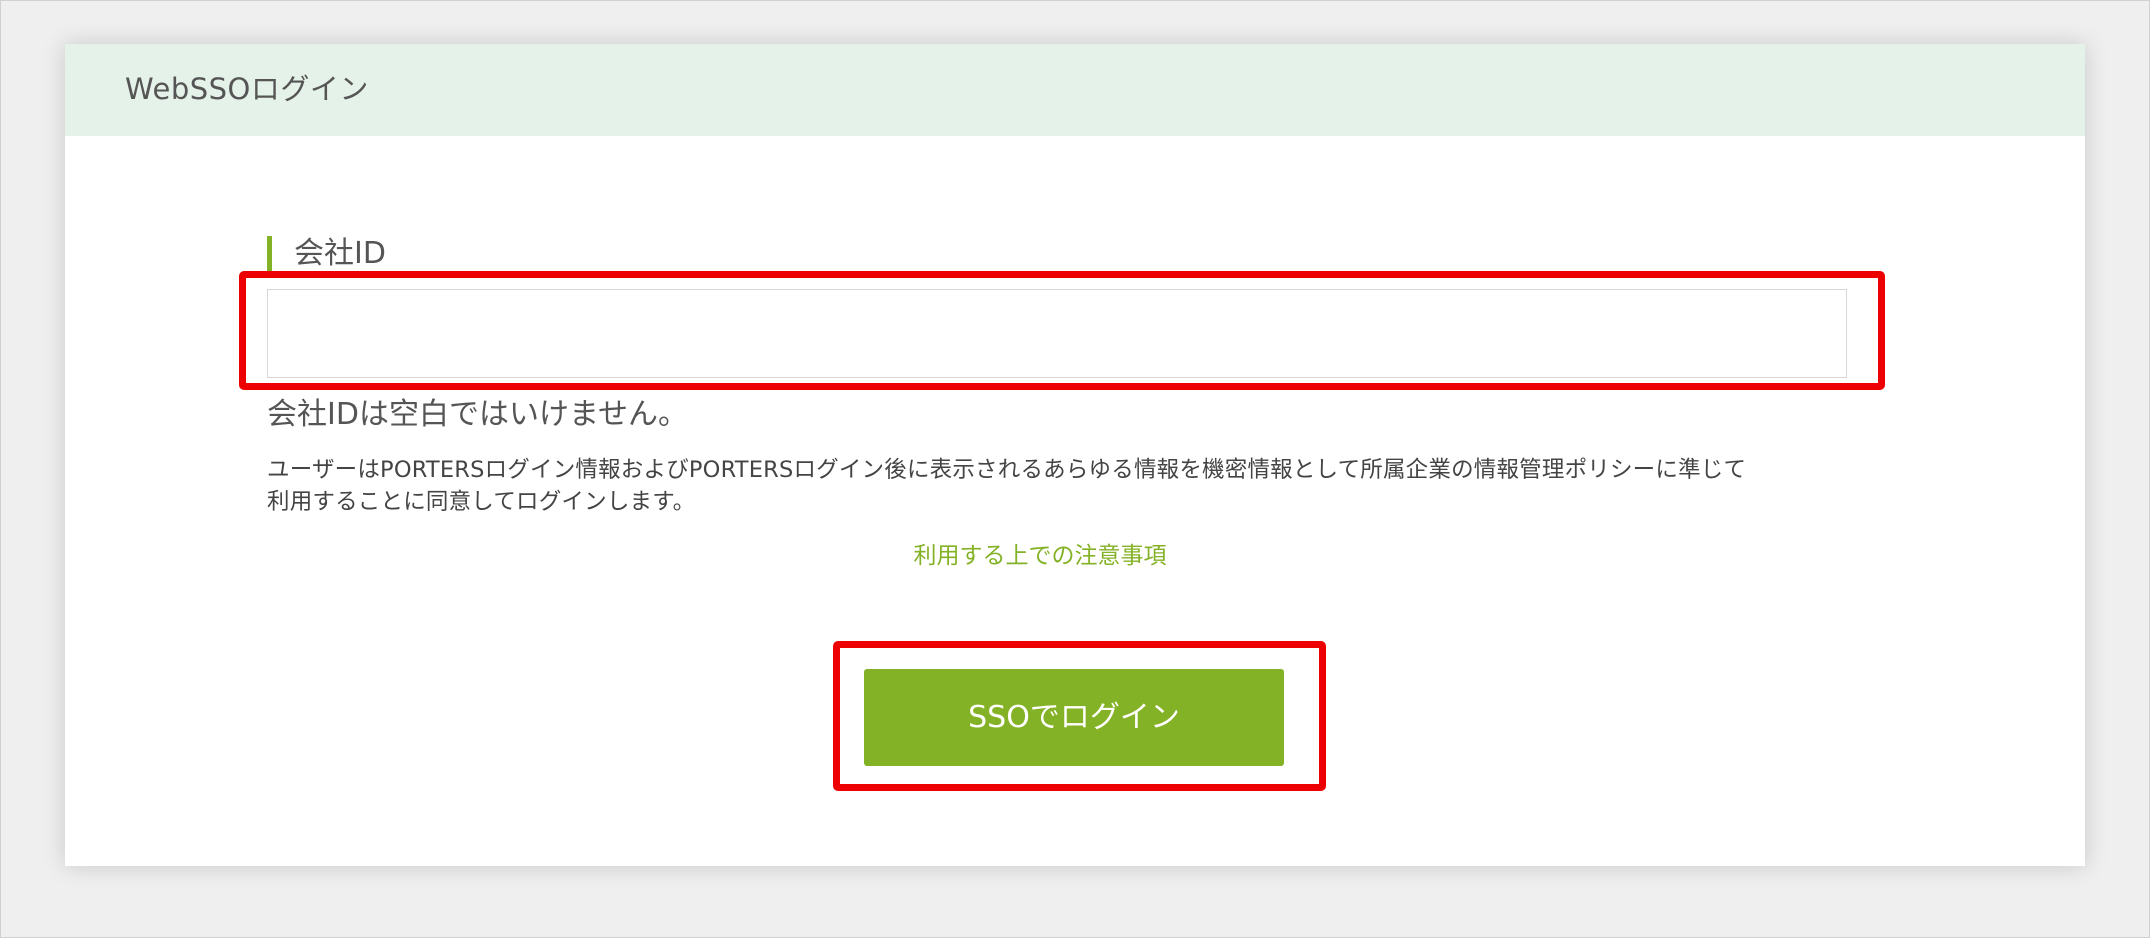  I want to click on consent-line-2: 利用することに同意してログインします。, so click(481, 502).